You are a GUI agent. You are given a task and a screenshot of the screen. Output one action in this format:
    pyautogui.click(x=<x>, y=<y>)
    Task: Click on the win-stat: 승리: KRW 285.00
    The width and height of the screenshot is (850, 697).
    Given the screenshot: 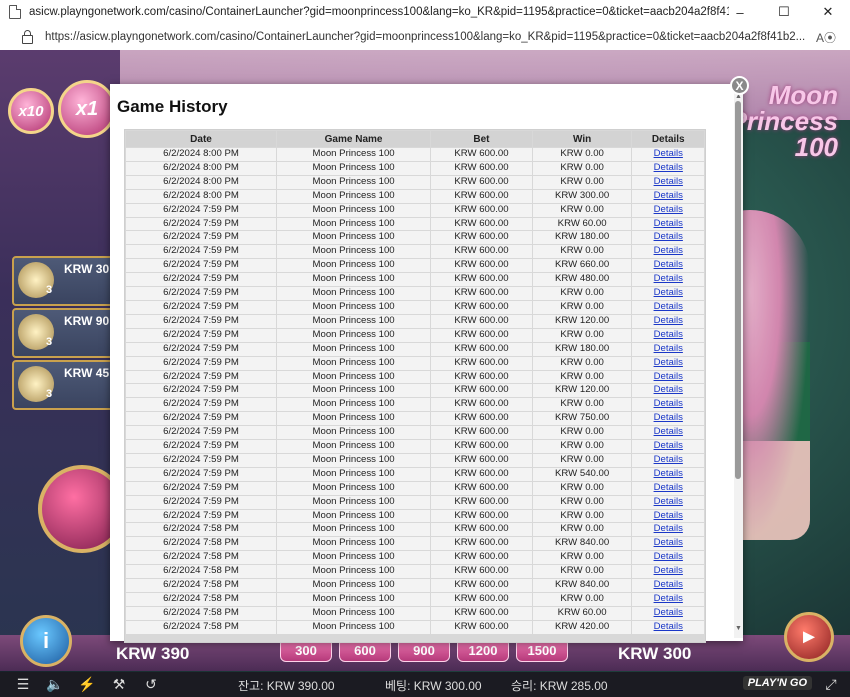 What is the action you would take?
    pyautogui.click(x=559, y=686)
    